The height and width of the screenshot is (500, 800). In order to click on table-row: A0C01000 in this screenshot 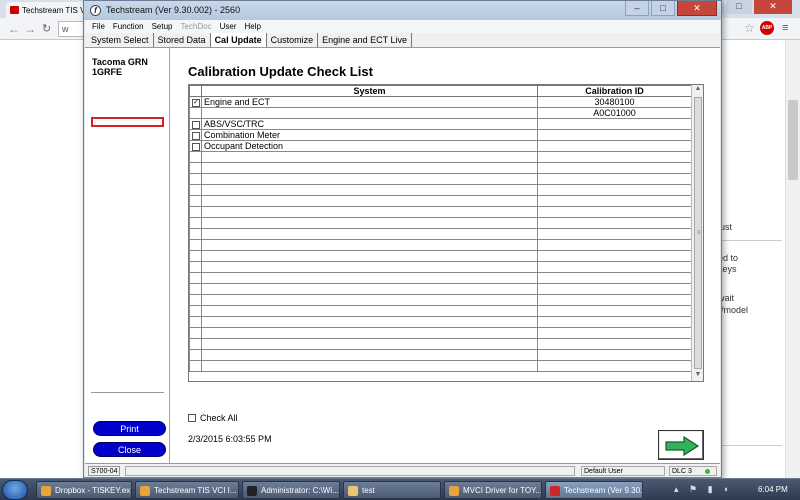, I will do `click(440, 113)`.